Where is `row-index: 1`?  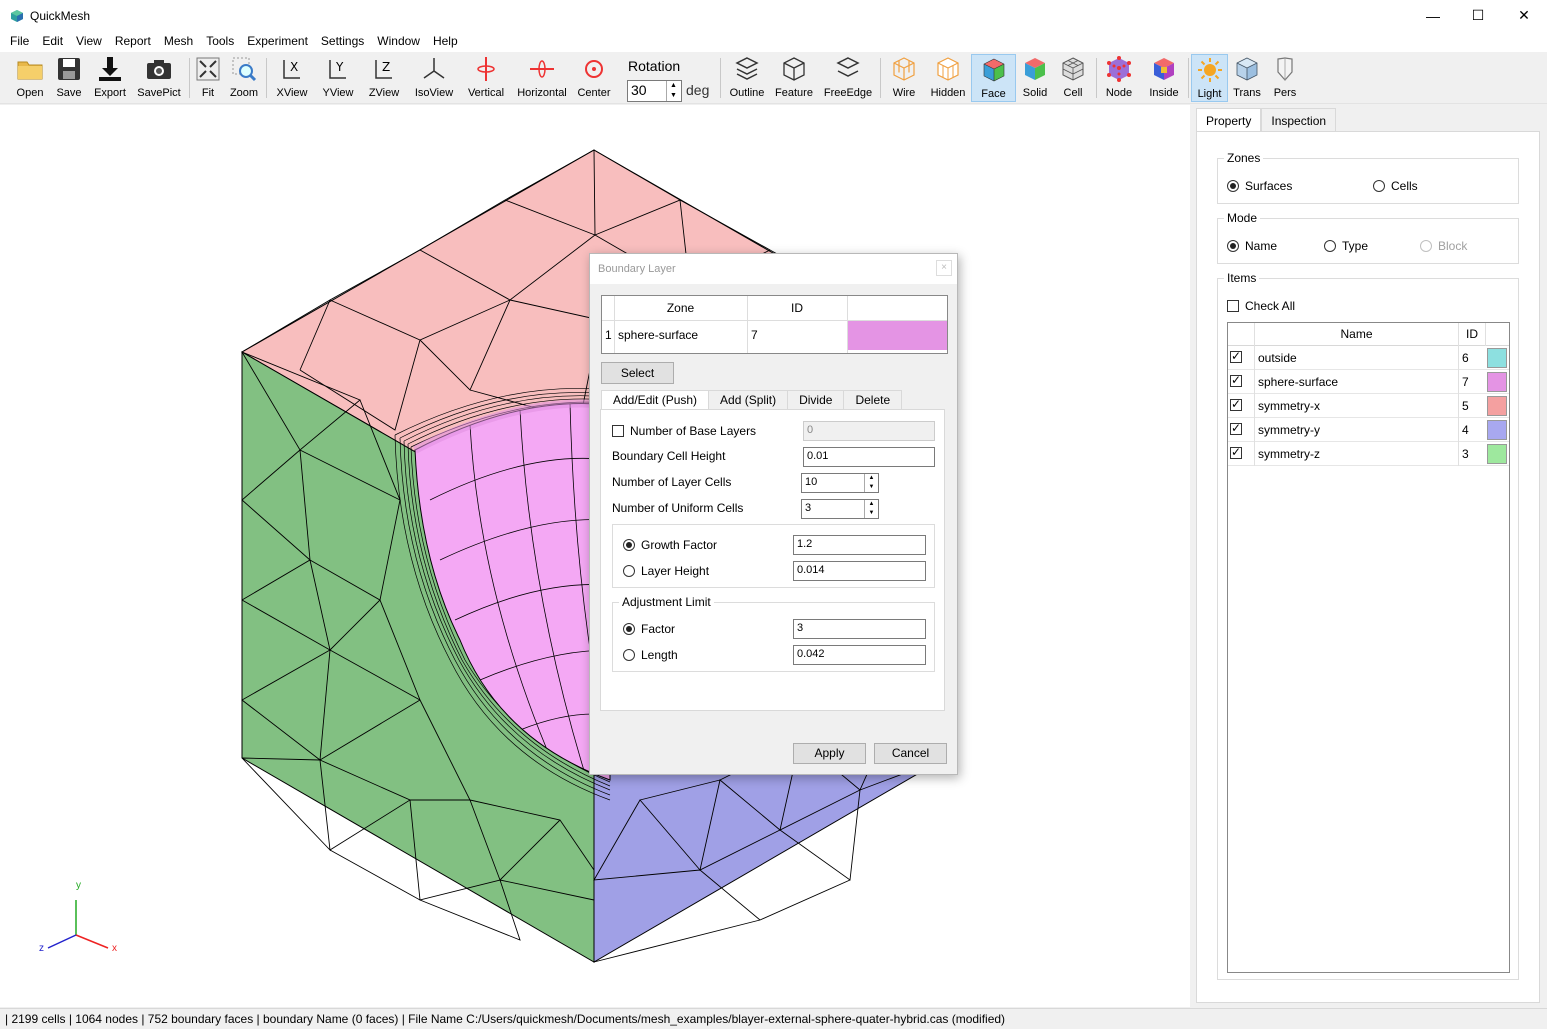 row-index: 1 is located at coordinates (608, 335).